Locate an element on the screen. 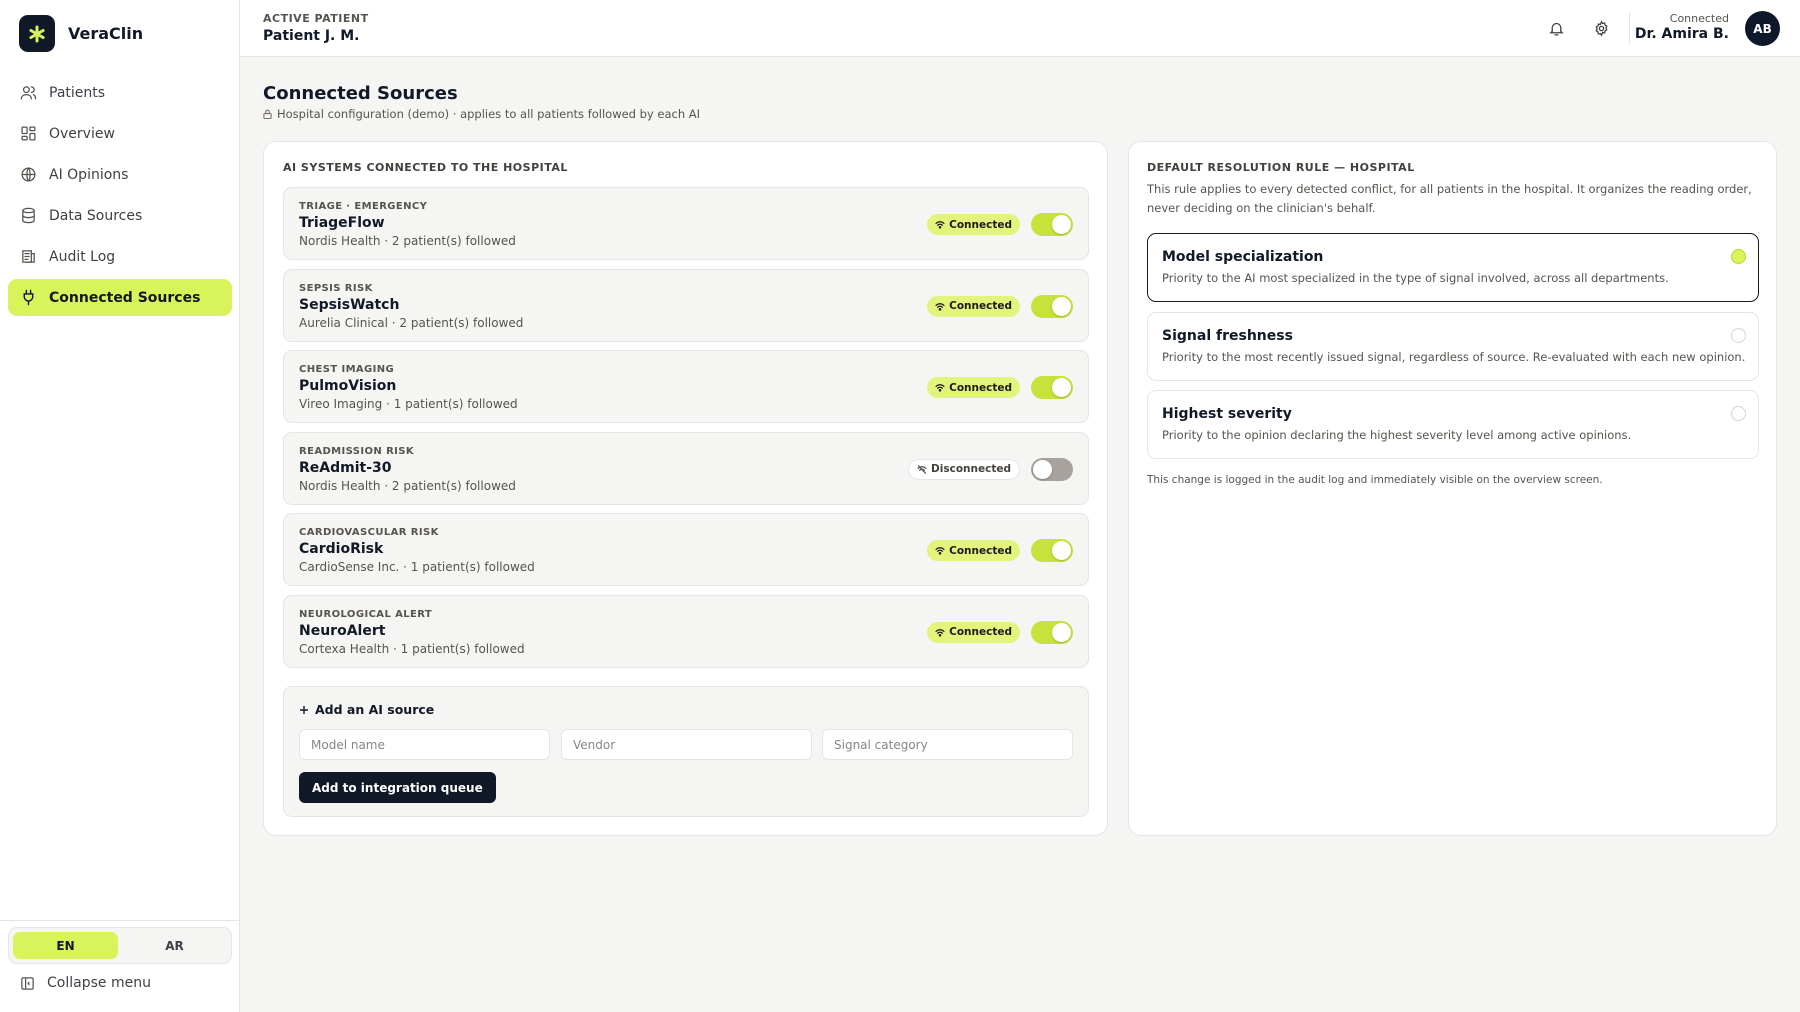 The image size is (1800, 1012). top-bar-divider is located at coordinates (1629, 28).